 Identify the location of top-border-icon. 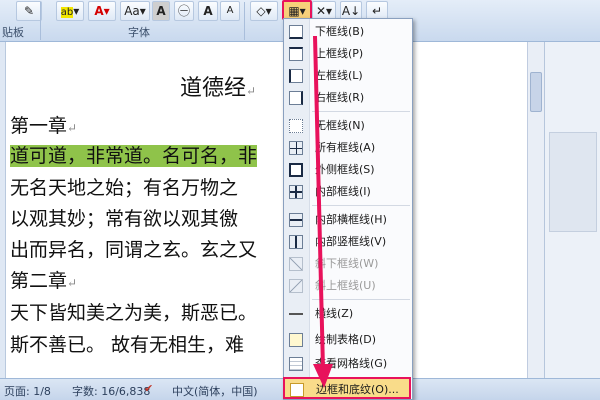
(296, 54).